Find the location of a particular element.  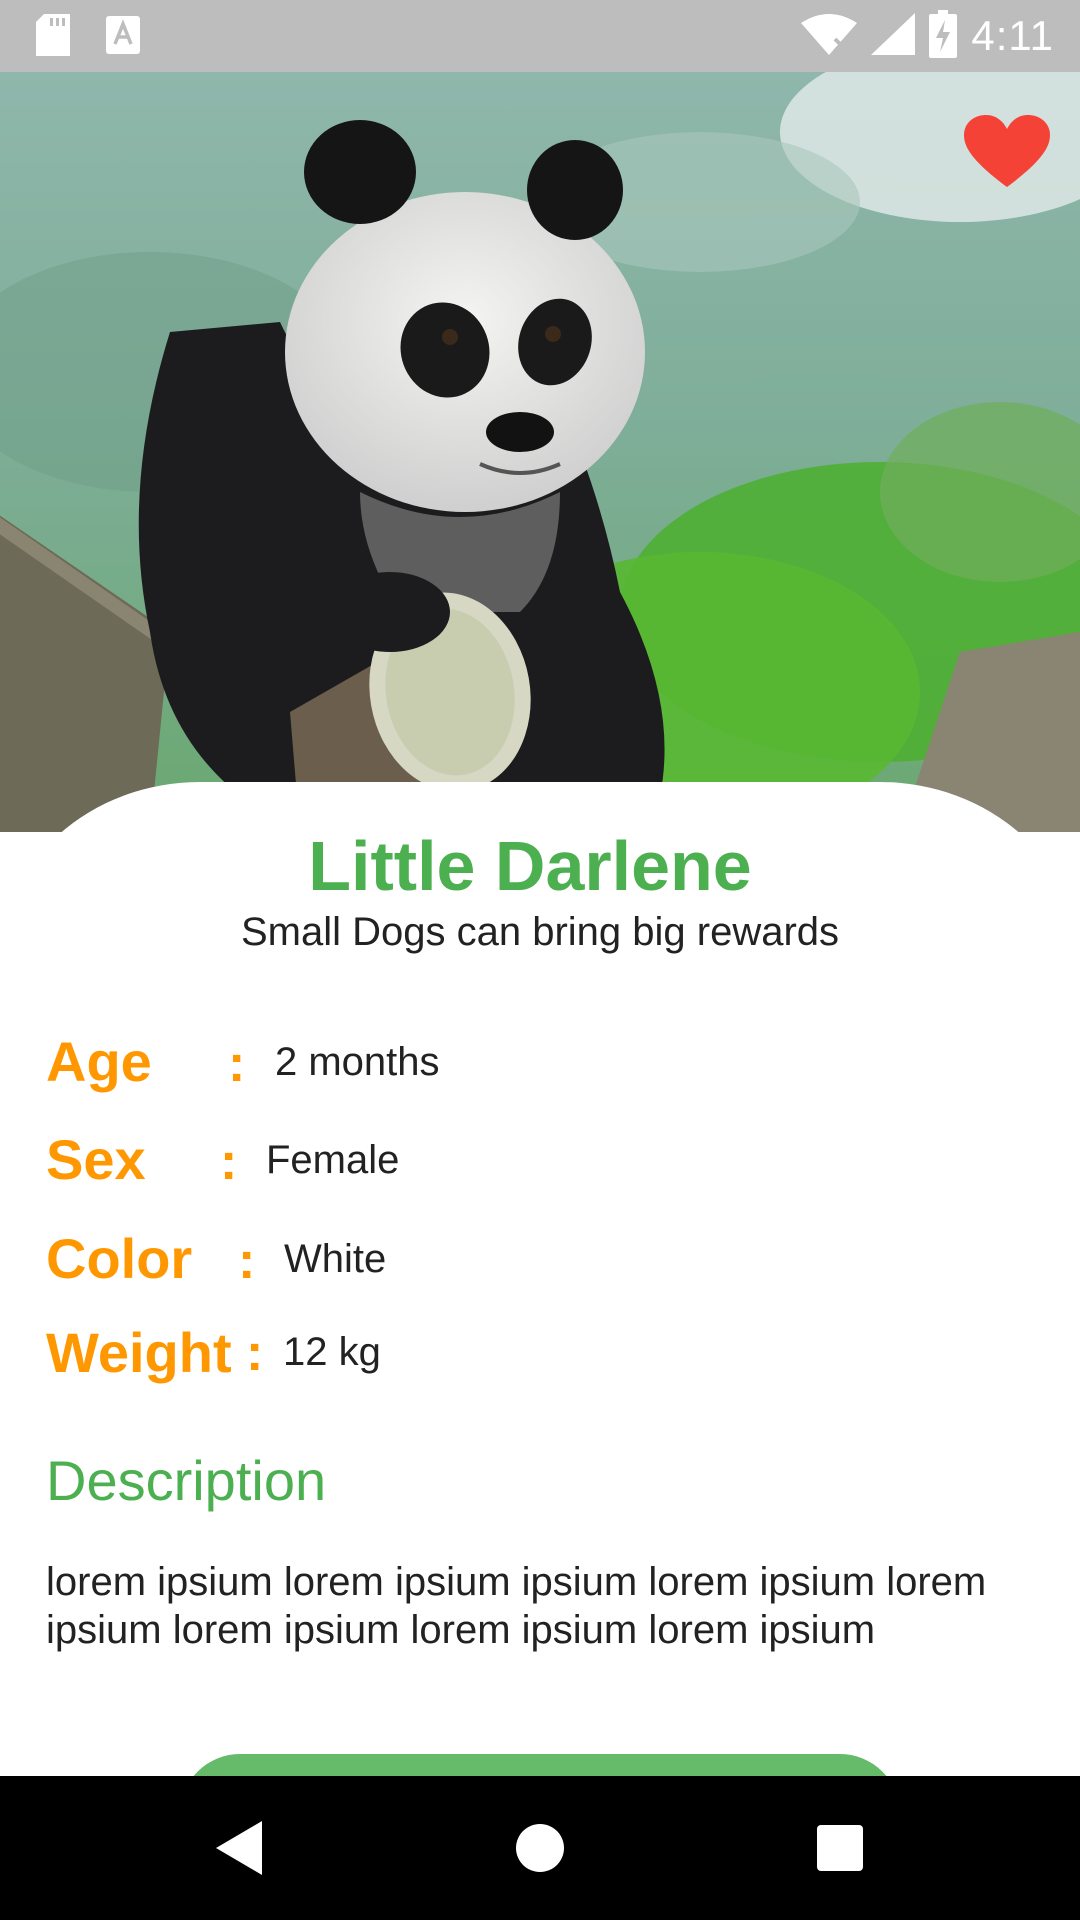

back-button is located at coordinates (240, 1848).